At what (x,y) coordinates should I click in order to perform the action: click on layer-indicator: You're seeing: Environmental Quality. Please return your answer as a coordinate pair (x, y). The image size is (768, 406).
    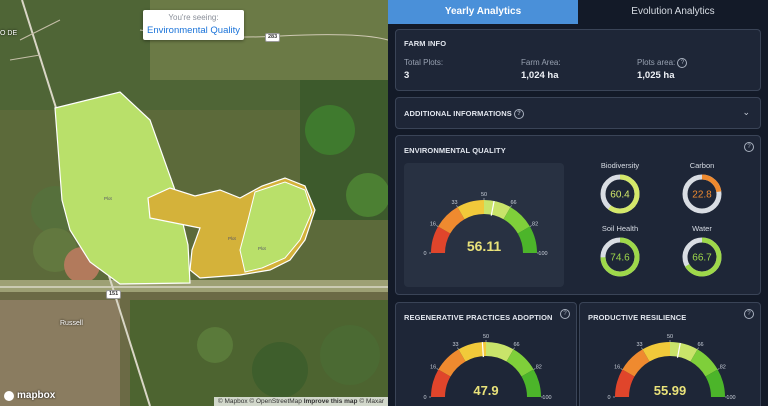
    Looking at the image, I should click on (193, 25).